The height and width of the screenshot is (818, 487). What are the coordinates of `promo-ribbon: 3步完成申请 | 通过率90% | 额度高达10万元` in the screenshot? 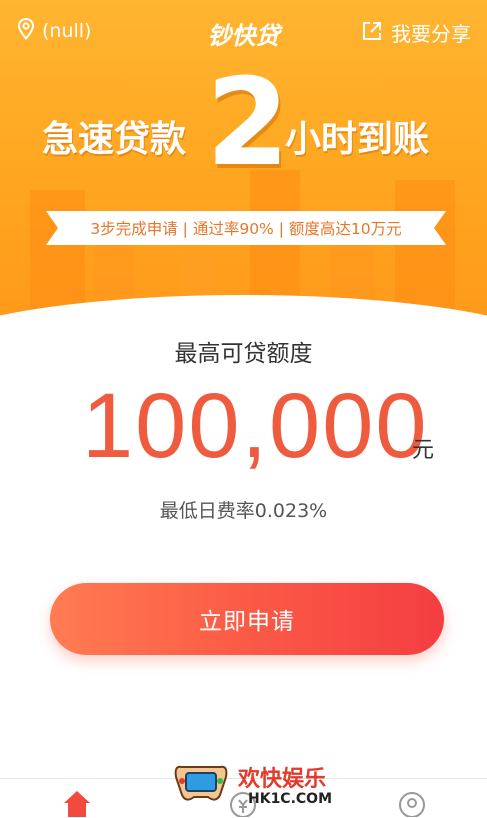 It's located at (246, 228).